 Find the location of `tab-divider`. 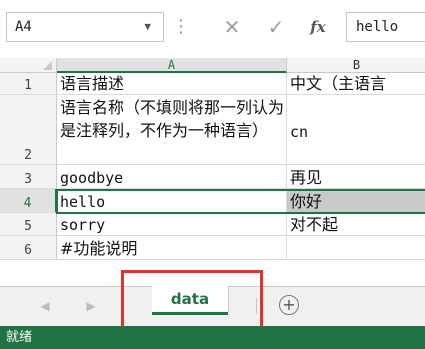

tab-divider is located at coordinates (256, 306).